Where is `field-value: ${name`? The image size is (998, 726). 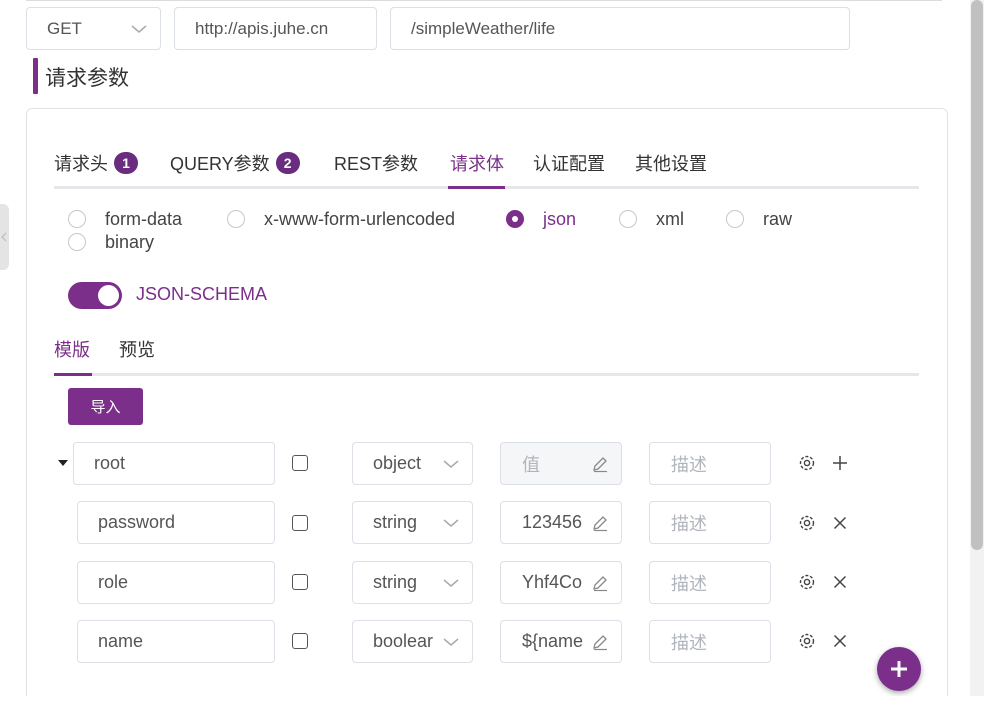
field-value: ${name is located at coordinates (553, 641).